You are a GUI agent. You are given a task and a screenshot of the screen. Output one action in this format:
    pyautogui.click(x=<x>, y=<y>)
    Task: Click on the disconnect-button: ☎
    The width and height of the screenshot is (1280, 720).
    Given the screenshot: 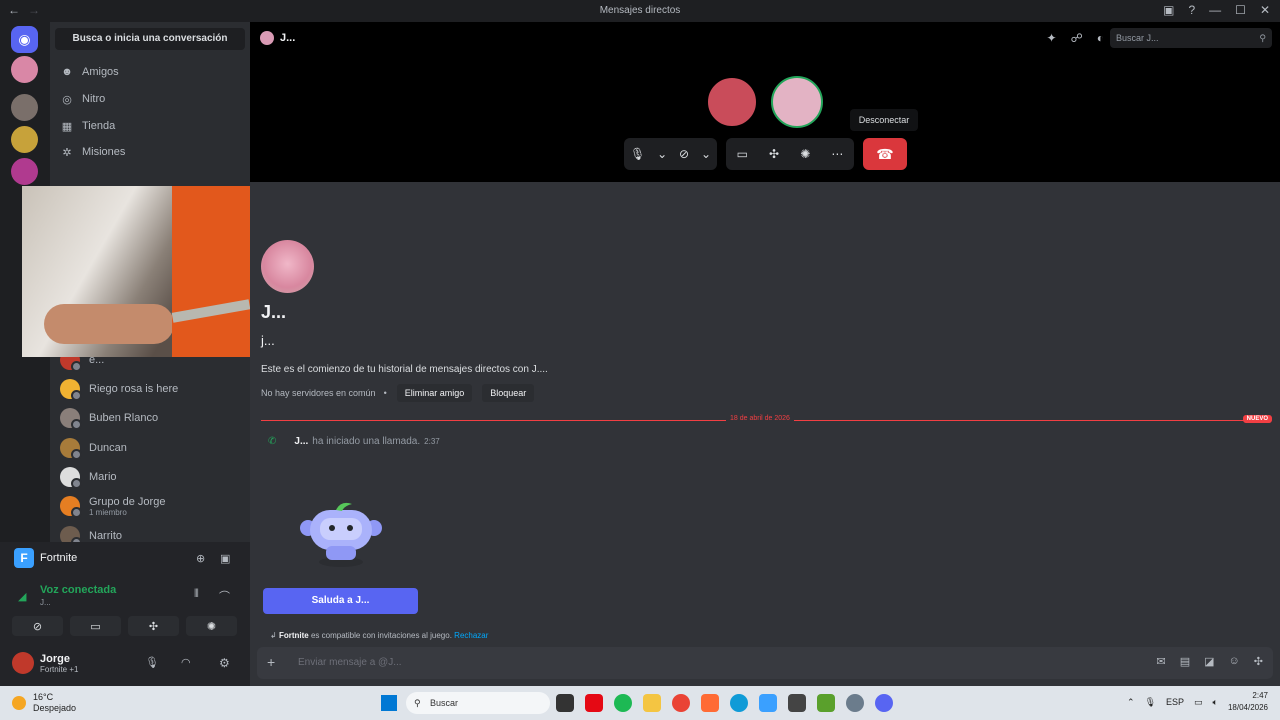 What is the action you would take?
    pyautogui.click(x=885, y=154)
    